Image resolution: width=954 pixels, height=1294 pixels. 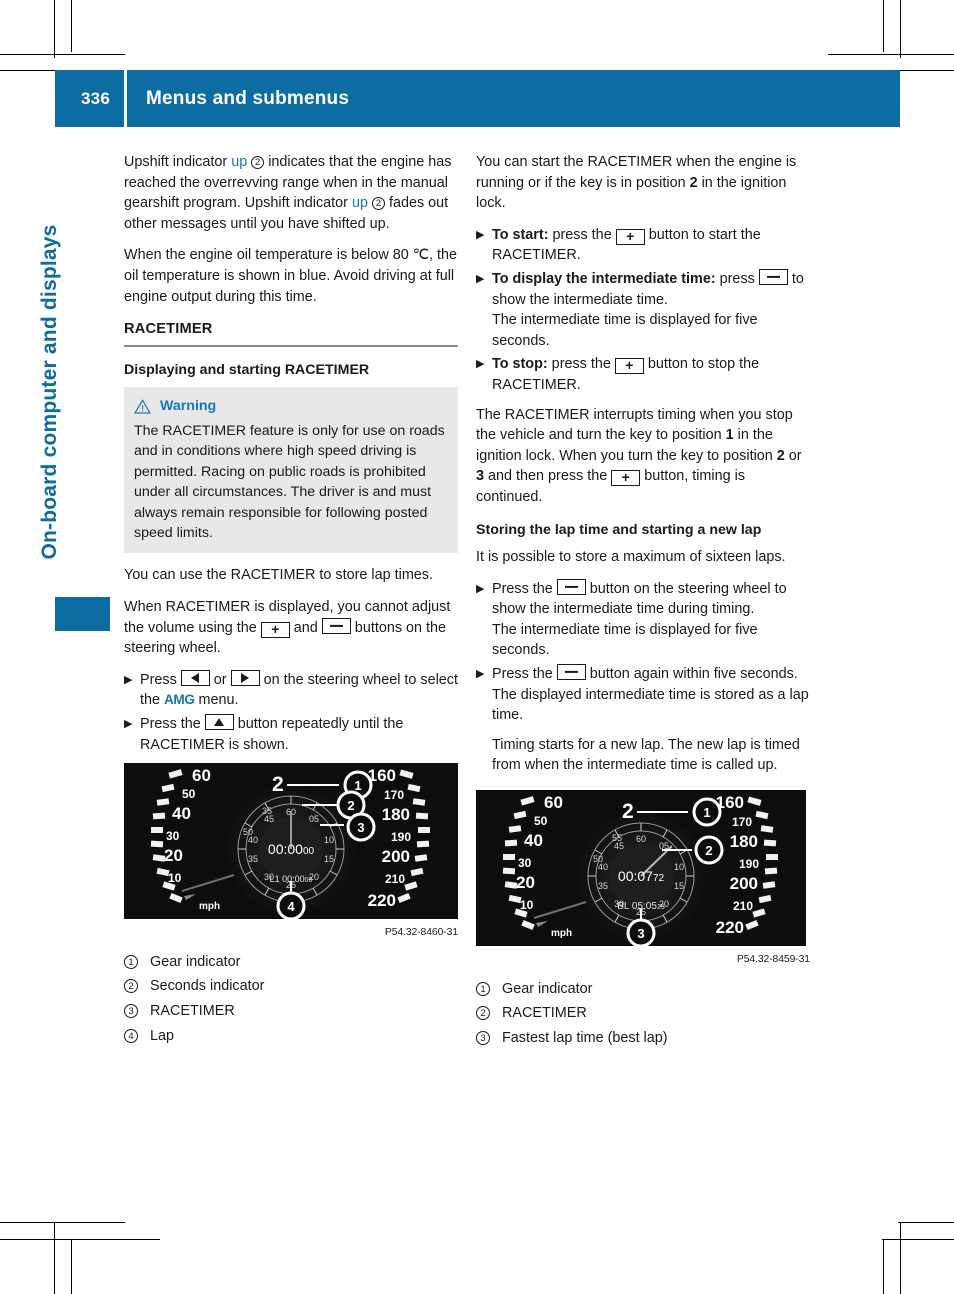 I want to click on warning-header: Warning, so click(x=291, y=406).